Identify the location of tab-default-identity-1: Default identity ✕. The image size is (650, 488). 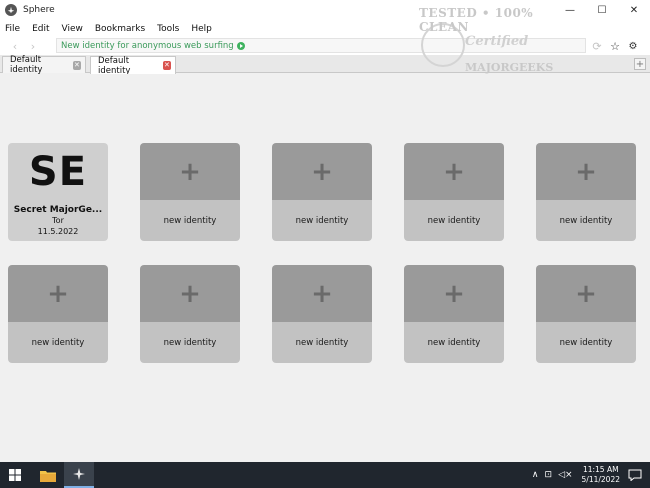
(44, 65).